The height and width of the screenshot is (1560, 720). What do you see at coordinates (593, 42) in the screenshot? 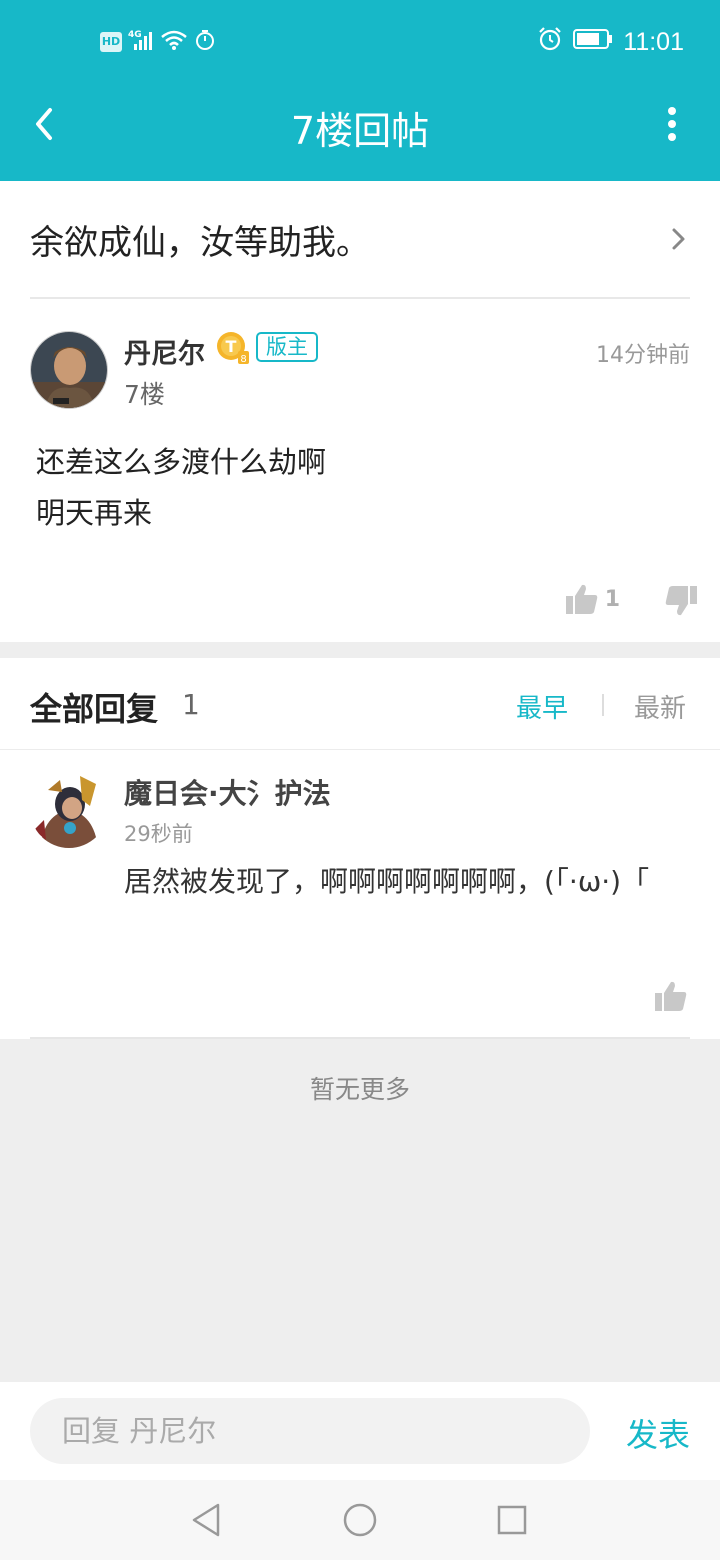
I see `battery-icon` at bounding box center [593, 42].